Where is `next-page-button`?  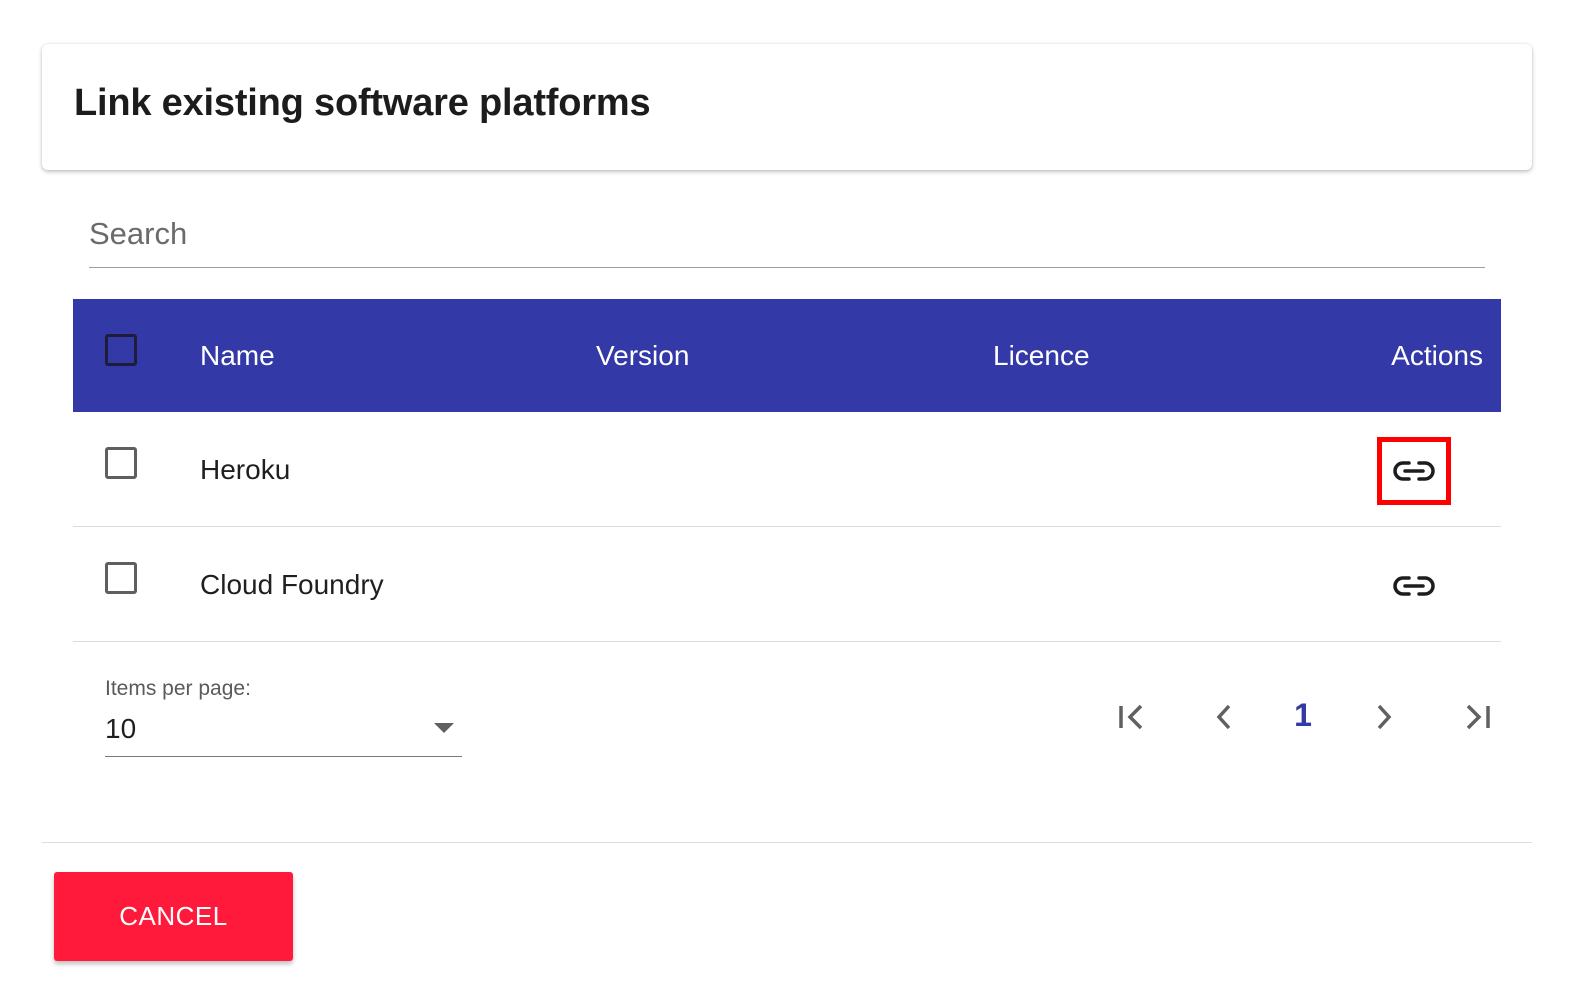
next-page-button is located at coordinates (1384, 717).